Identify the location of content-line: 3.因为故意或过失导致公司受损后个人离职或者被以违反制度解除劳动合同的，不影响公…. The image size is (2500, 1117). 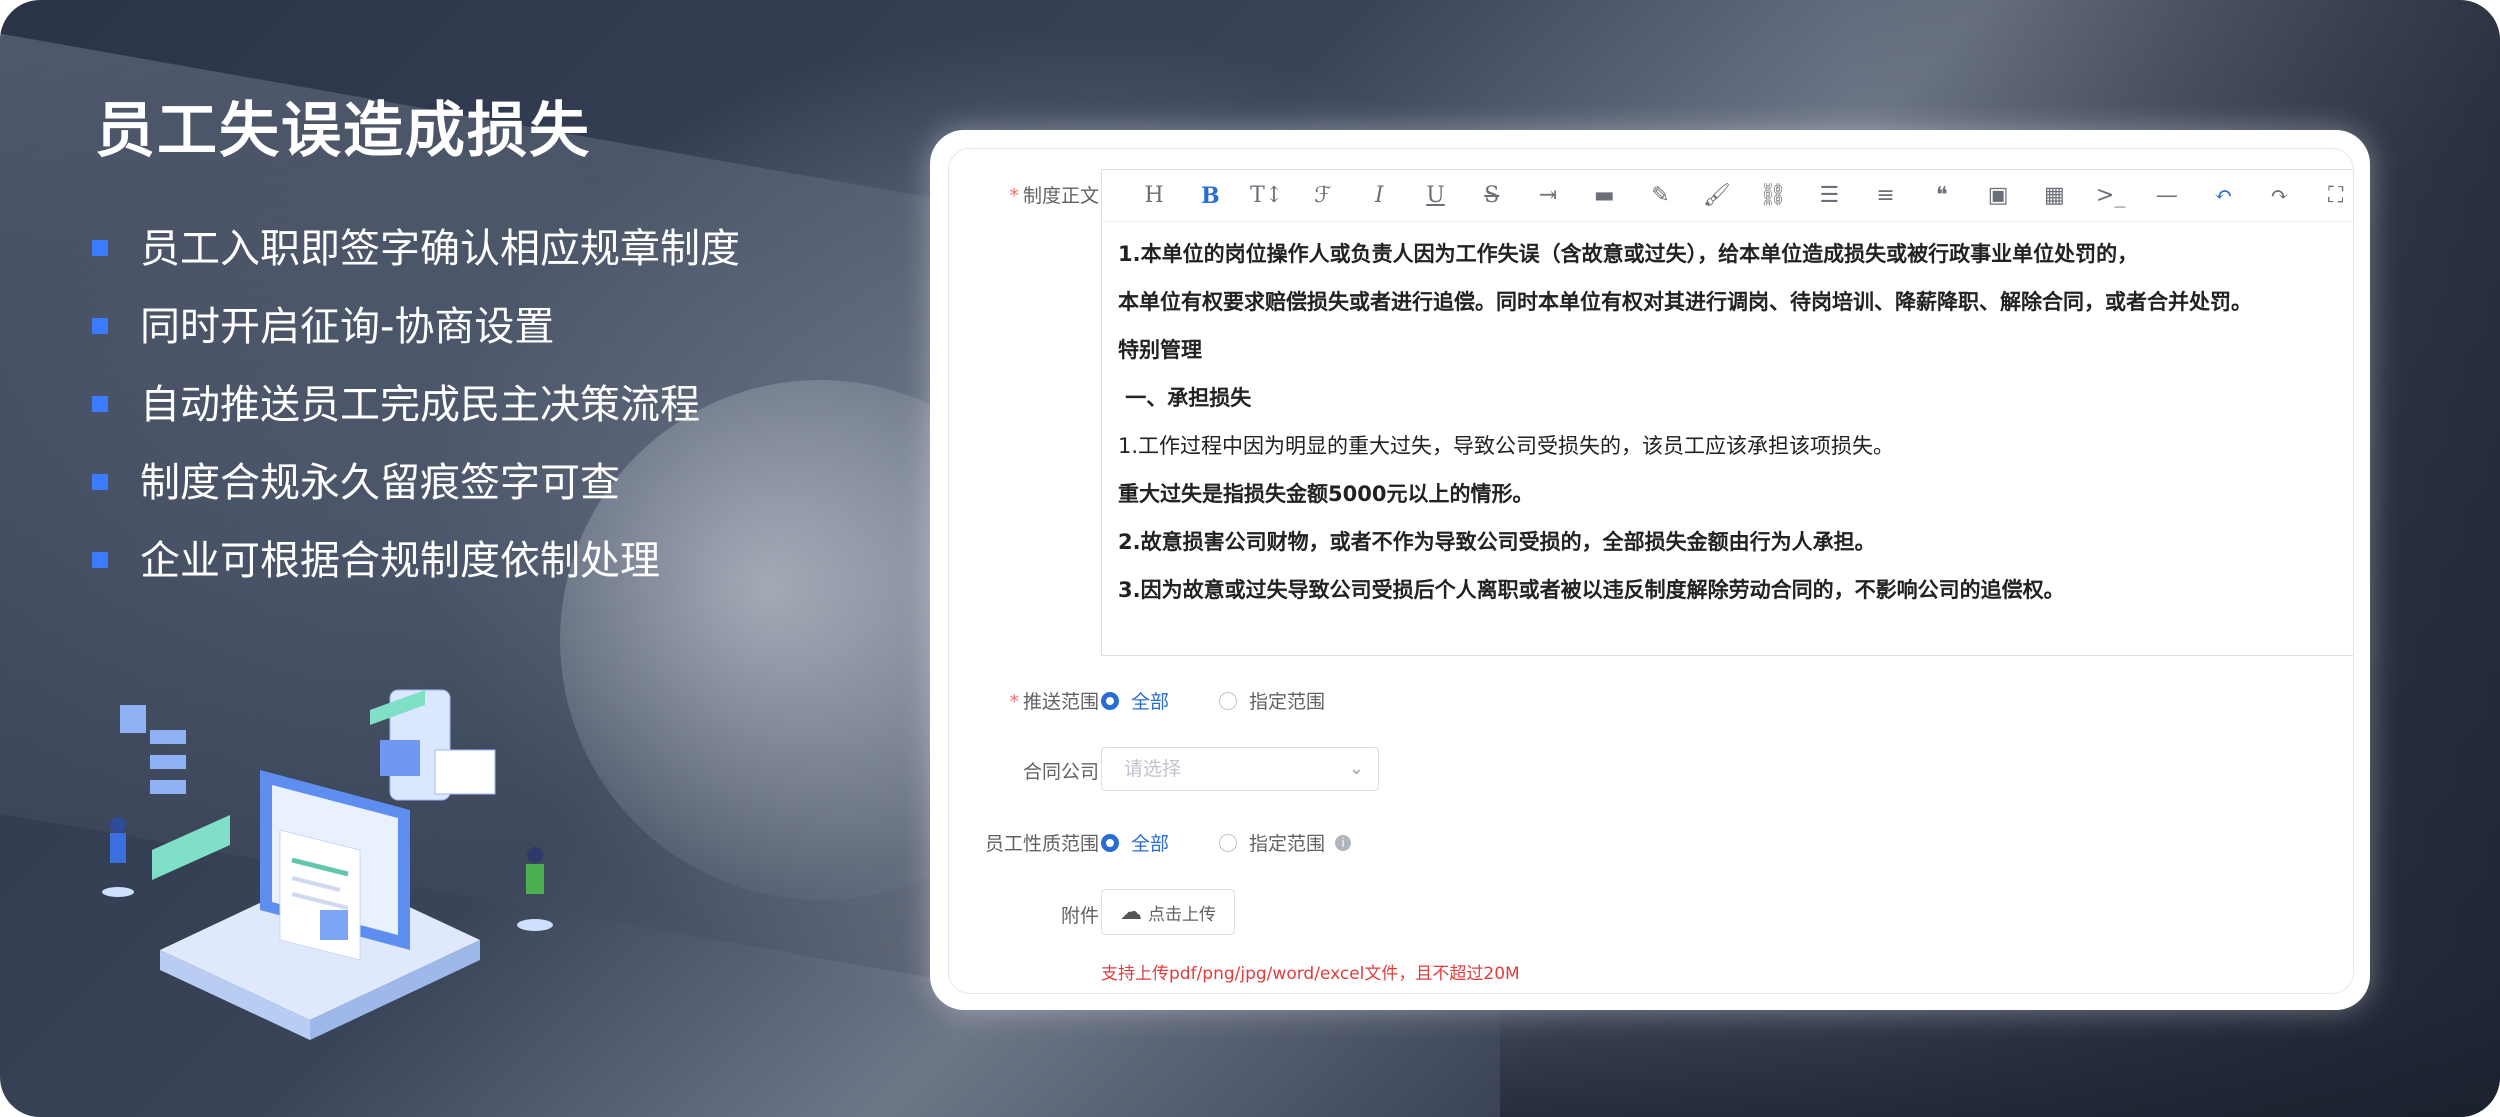
(1591, 590).